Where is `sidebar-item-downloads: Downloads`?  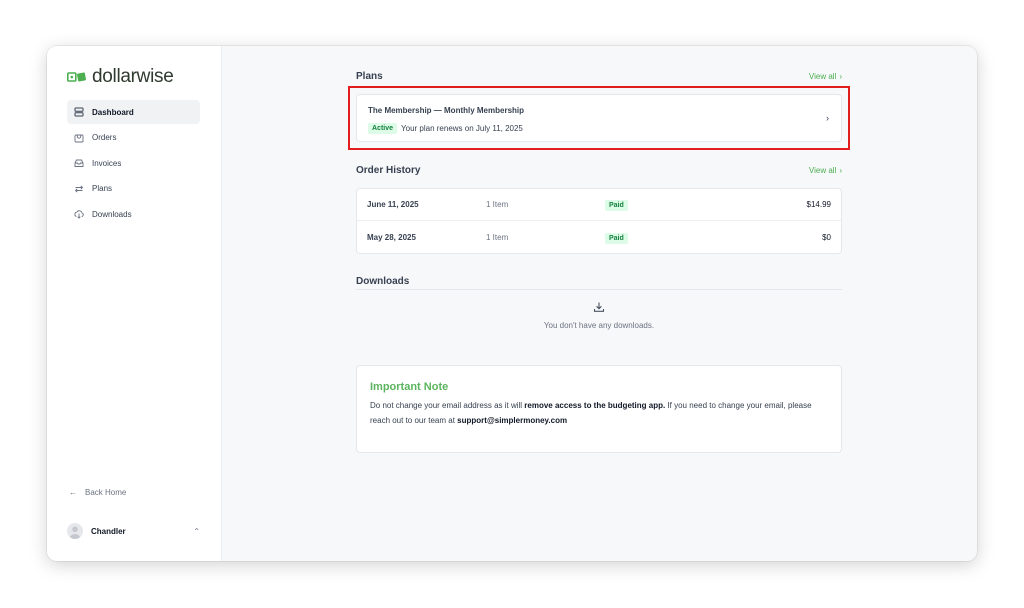
sidebar-item-downloads: Downloads is located at coordinates (133, 214).